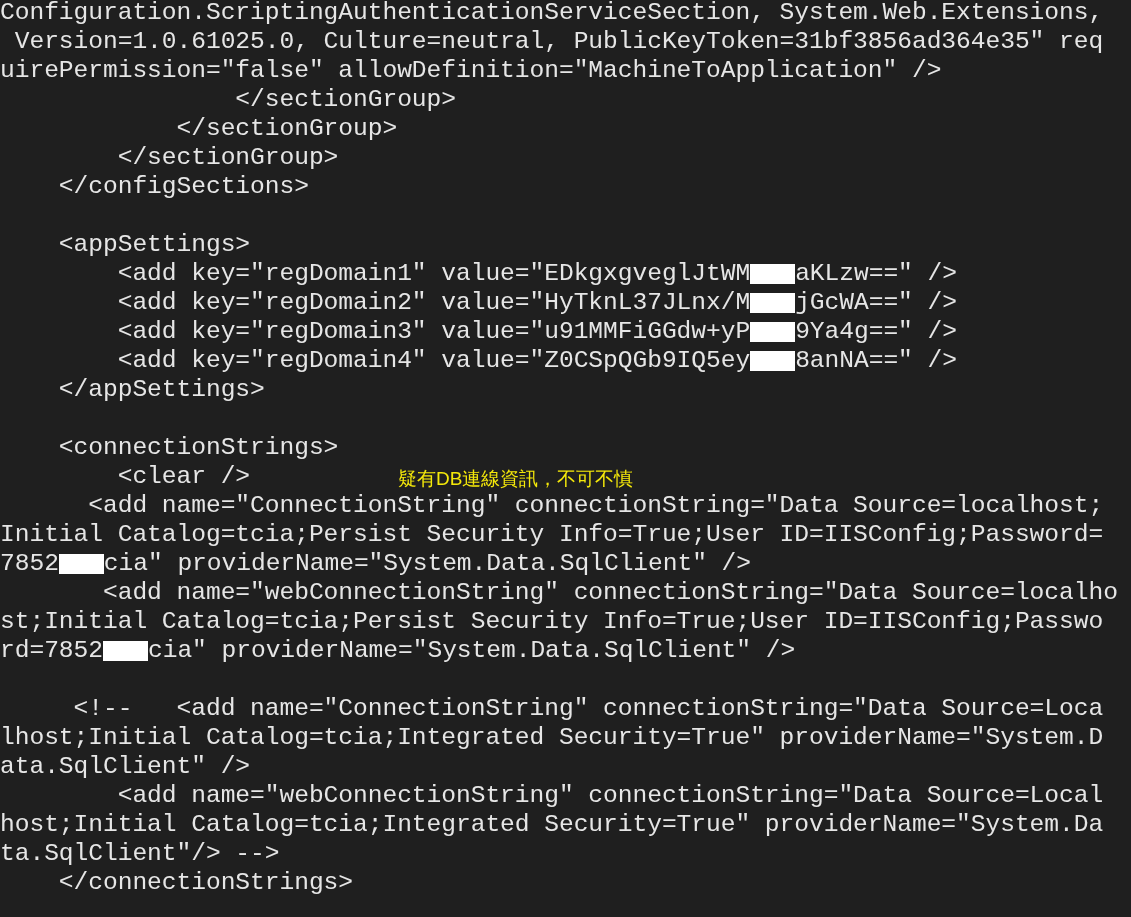  I want to click on code-text: uirePermission="false" allowDefinition="MachineToApplication" />, so click(471, 70).